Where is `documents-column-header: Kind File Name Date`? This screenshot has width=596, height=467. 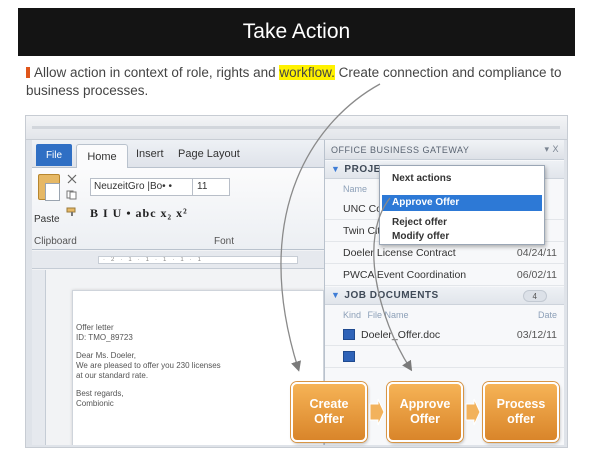
documents-column-header: Kind File Name Date is located at coordinates (444, 315).